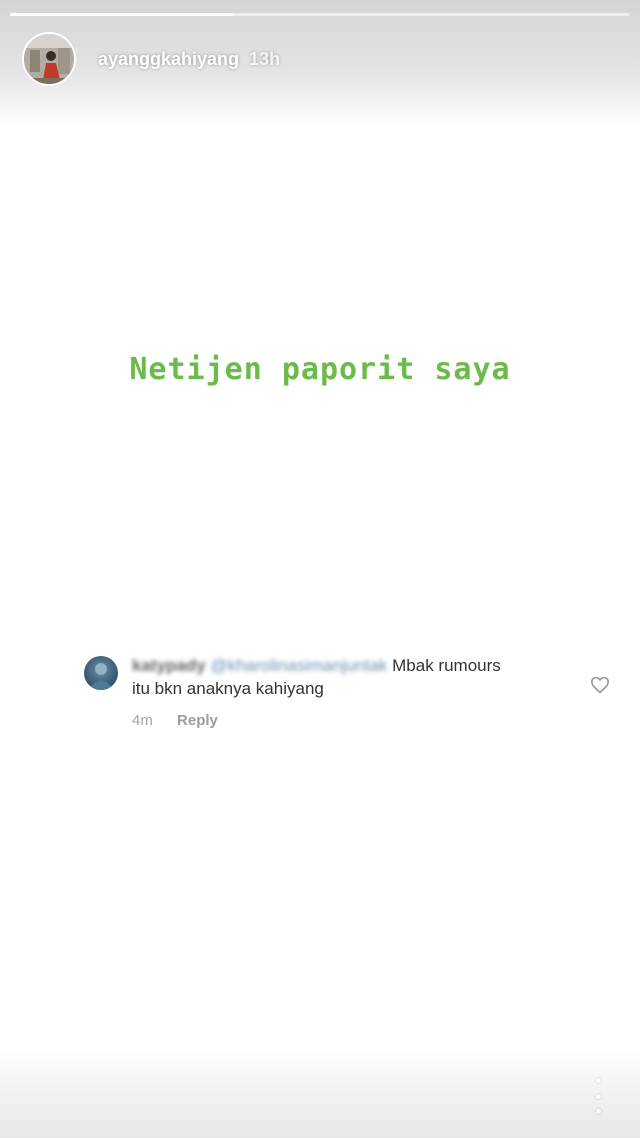 This screenshot has width=640, height=1138. What do you see at coordinates (122, 14) in the screenshot?
I see `story-progress-fill` at bounding box center [122, 14].